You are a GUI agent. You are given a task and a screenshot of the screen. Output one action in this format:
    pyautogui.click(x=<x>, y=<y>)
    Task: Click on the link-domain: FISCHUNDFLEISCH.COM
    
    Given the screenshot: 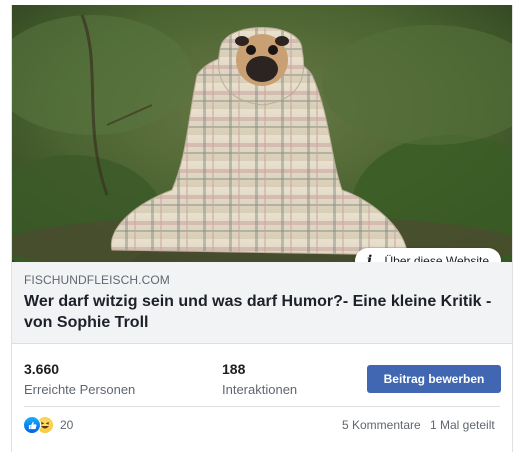 What is the action you would take?
    pyautogui.click(x=97, y=280)
    